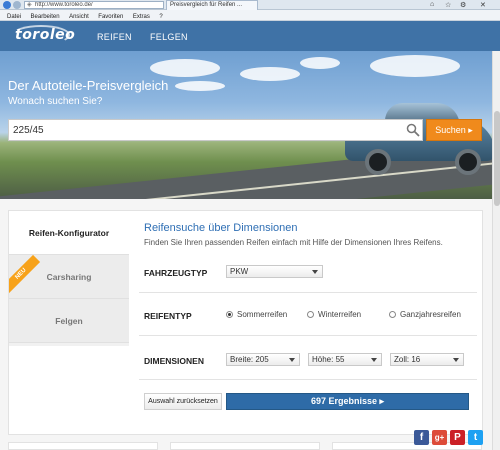  I want to click on radio-label: Ganzjahresreifen, so click(430, 314).